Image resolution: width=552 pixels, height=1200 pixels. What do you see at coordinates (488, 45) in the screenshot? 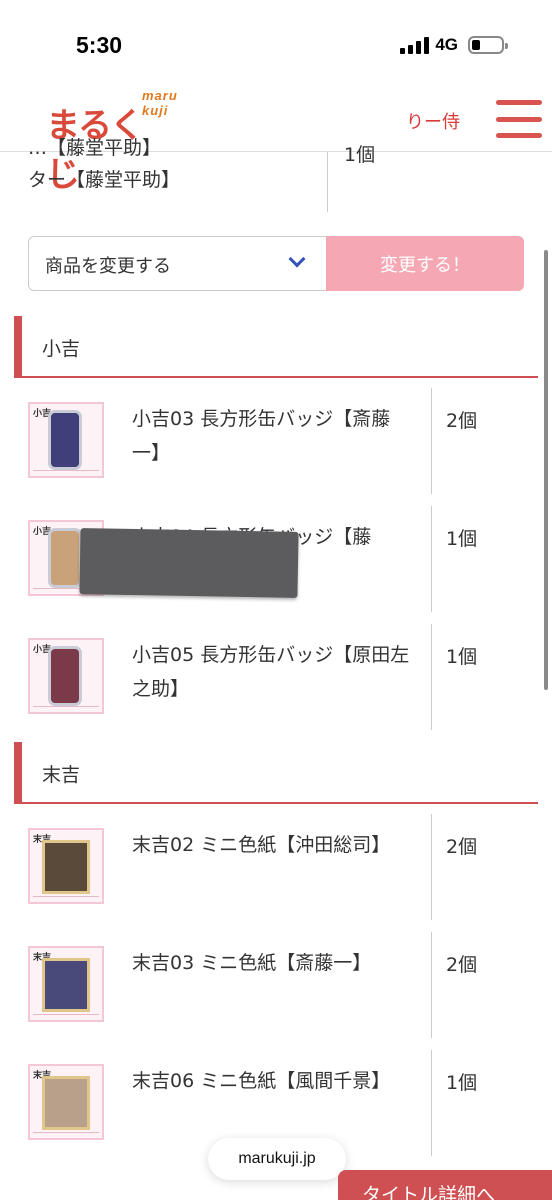
I see `battery-icon` at bounding box center [488, 45].